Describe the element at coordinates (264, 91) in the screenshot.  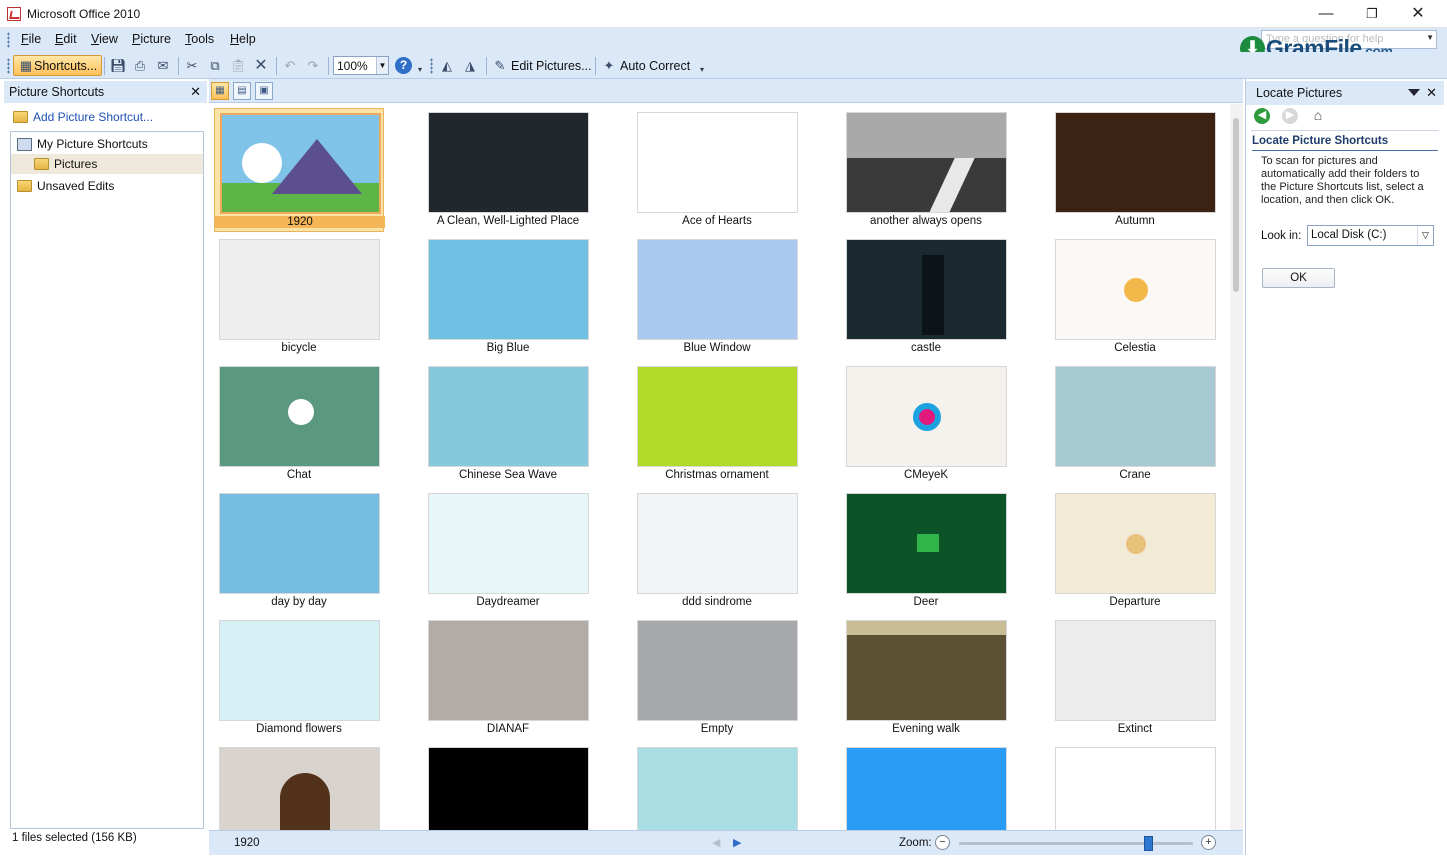
I see `single-picture-view-button: ▣` at that location.